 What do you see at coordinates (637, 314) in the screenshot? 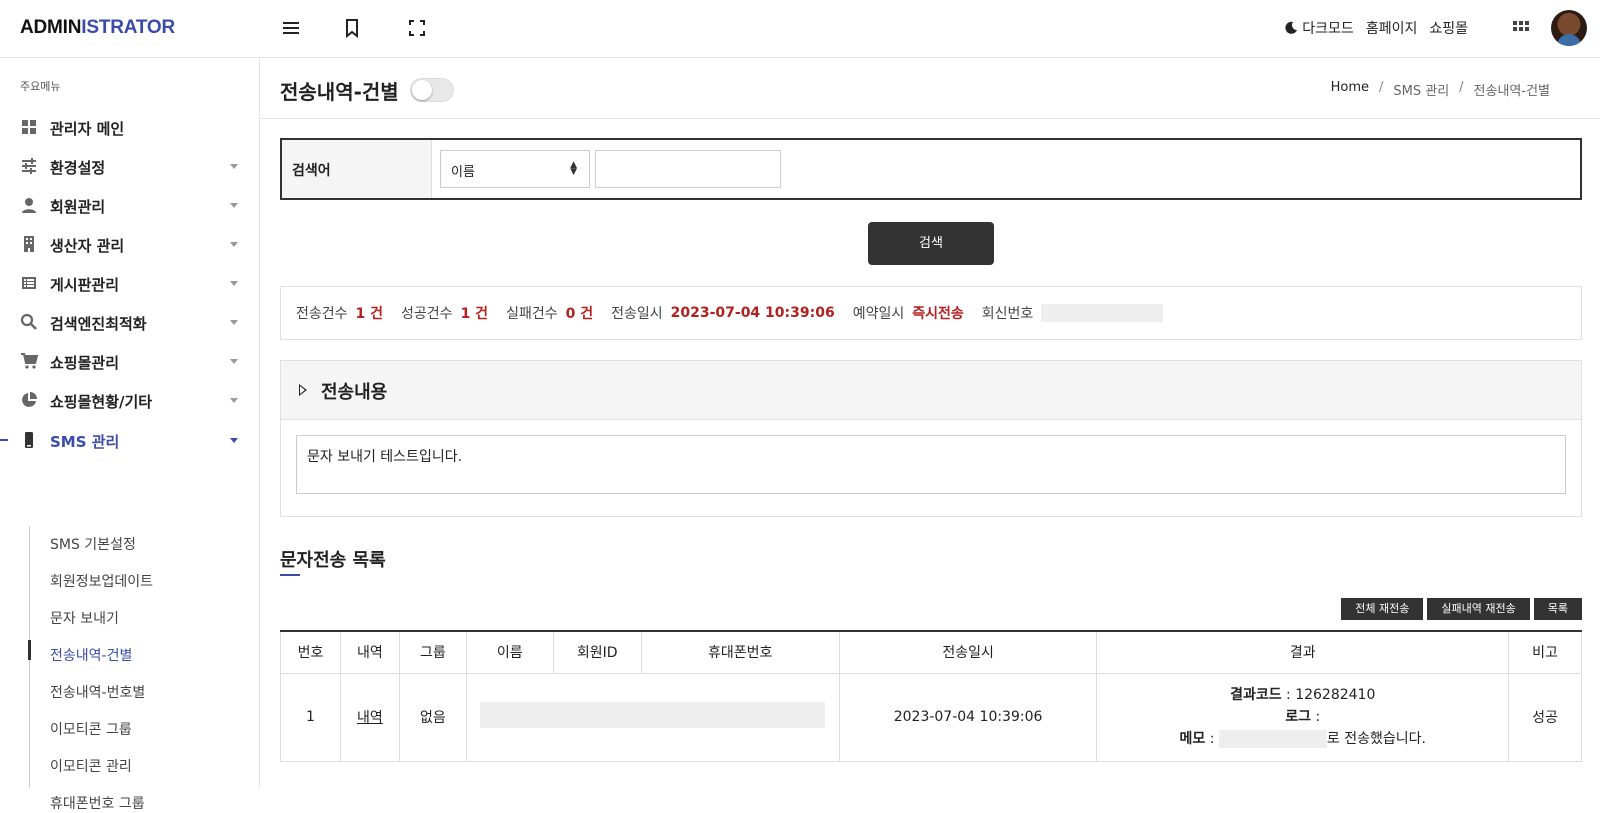
I see `send-date-label: 전송일시` at bounding box center [637, 314].